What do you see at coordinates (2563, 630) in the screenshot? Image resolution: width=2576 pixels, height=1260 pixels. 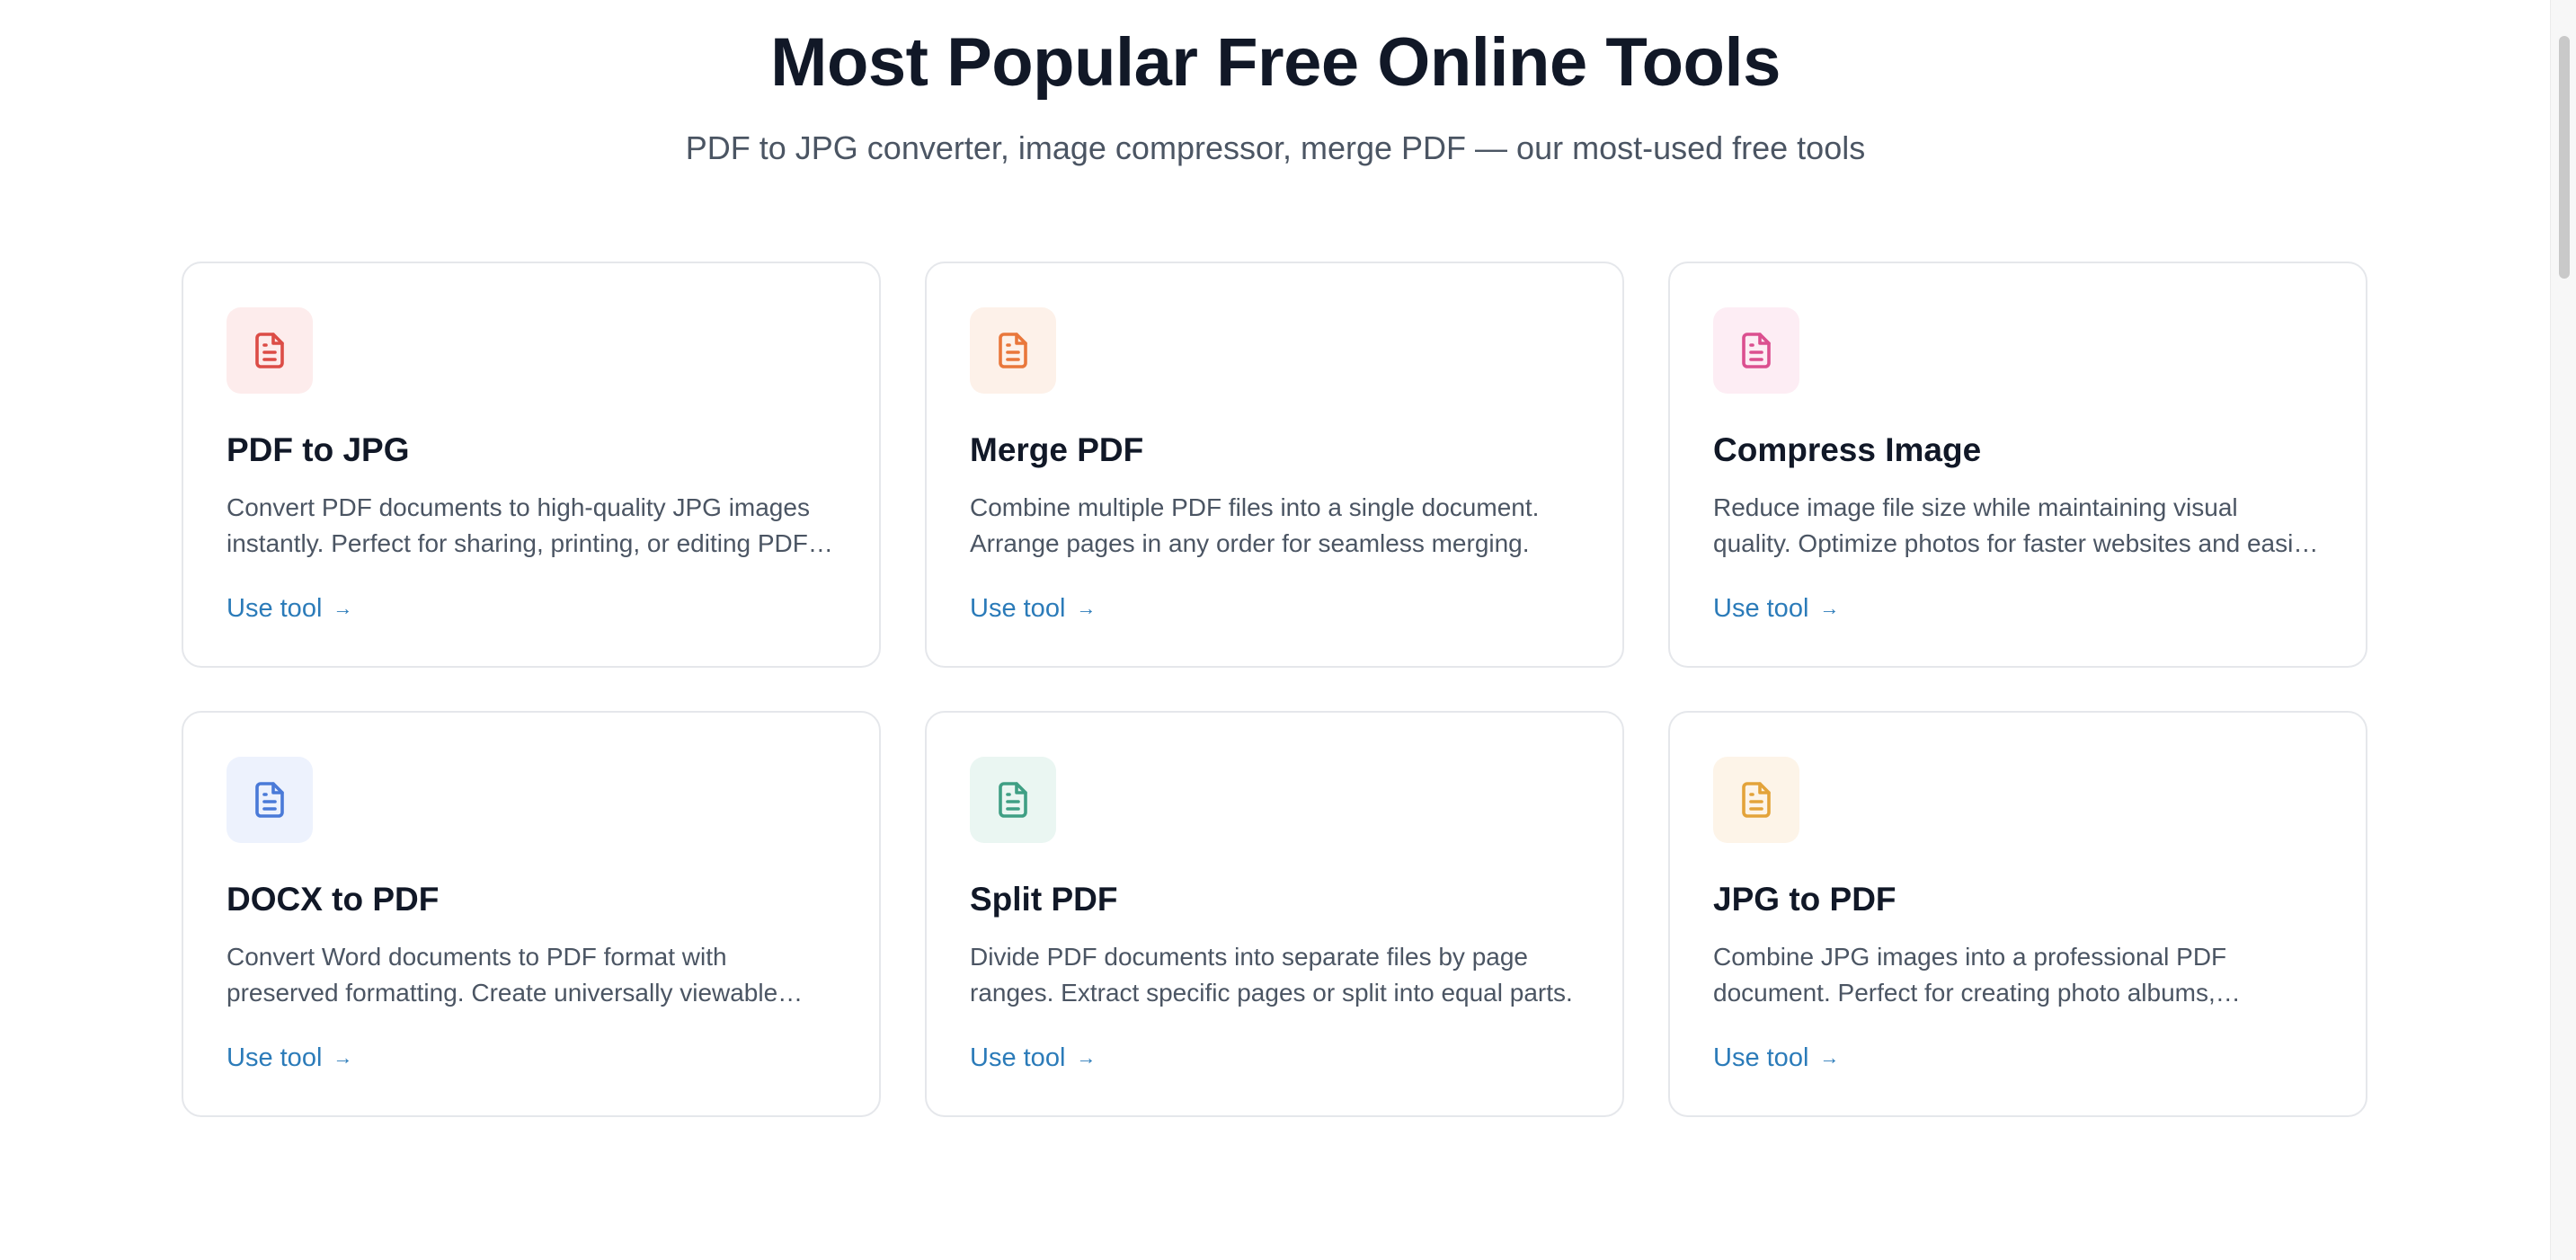 I see `vertical-scrollbar` at bounding box center [2563, 630].